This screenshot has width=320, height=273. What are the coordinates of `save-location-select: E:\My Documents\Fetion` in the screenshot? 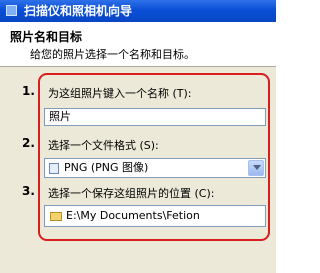 It's located at (155, 216).